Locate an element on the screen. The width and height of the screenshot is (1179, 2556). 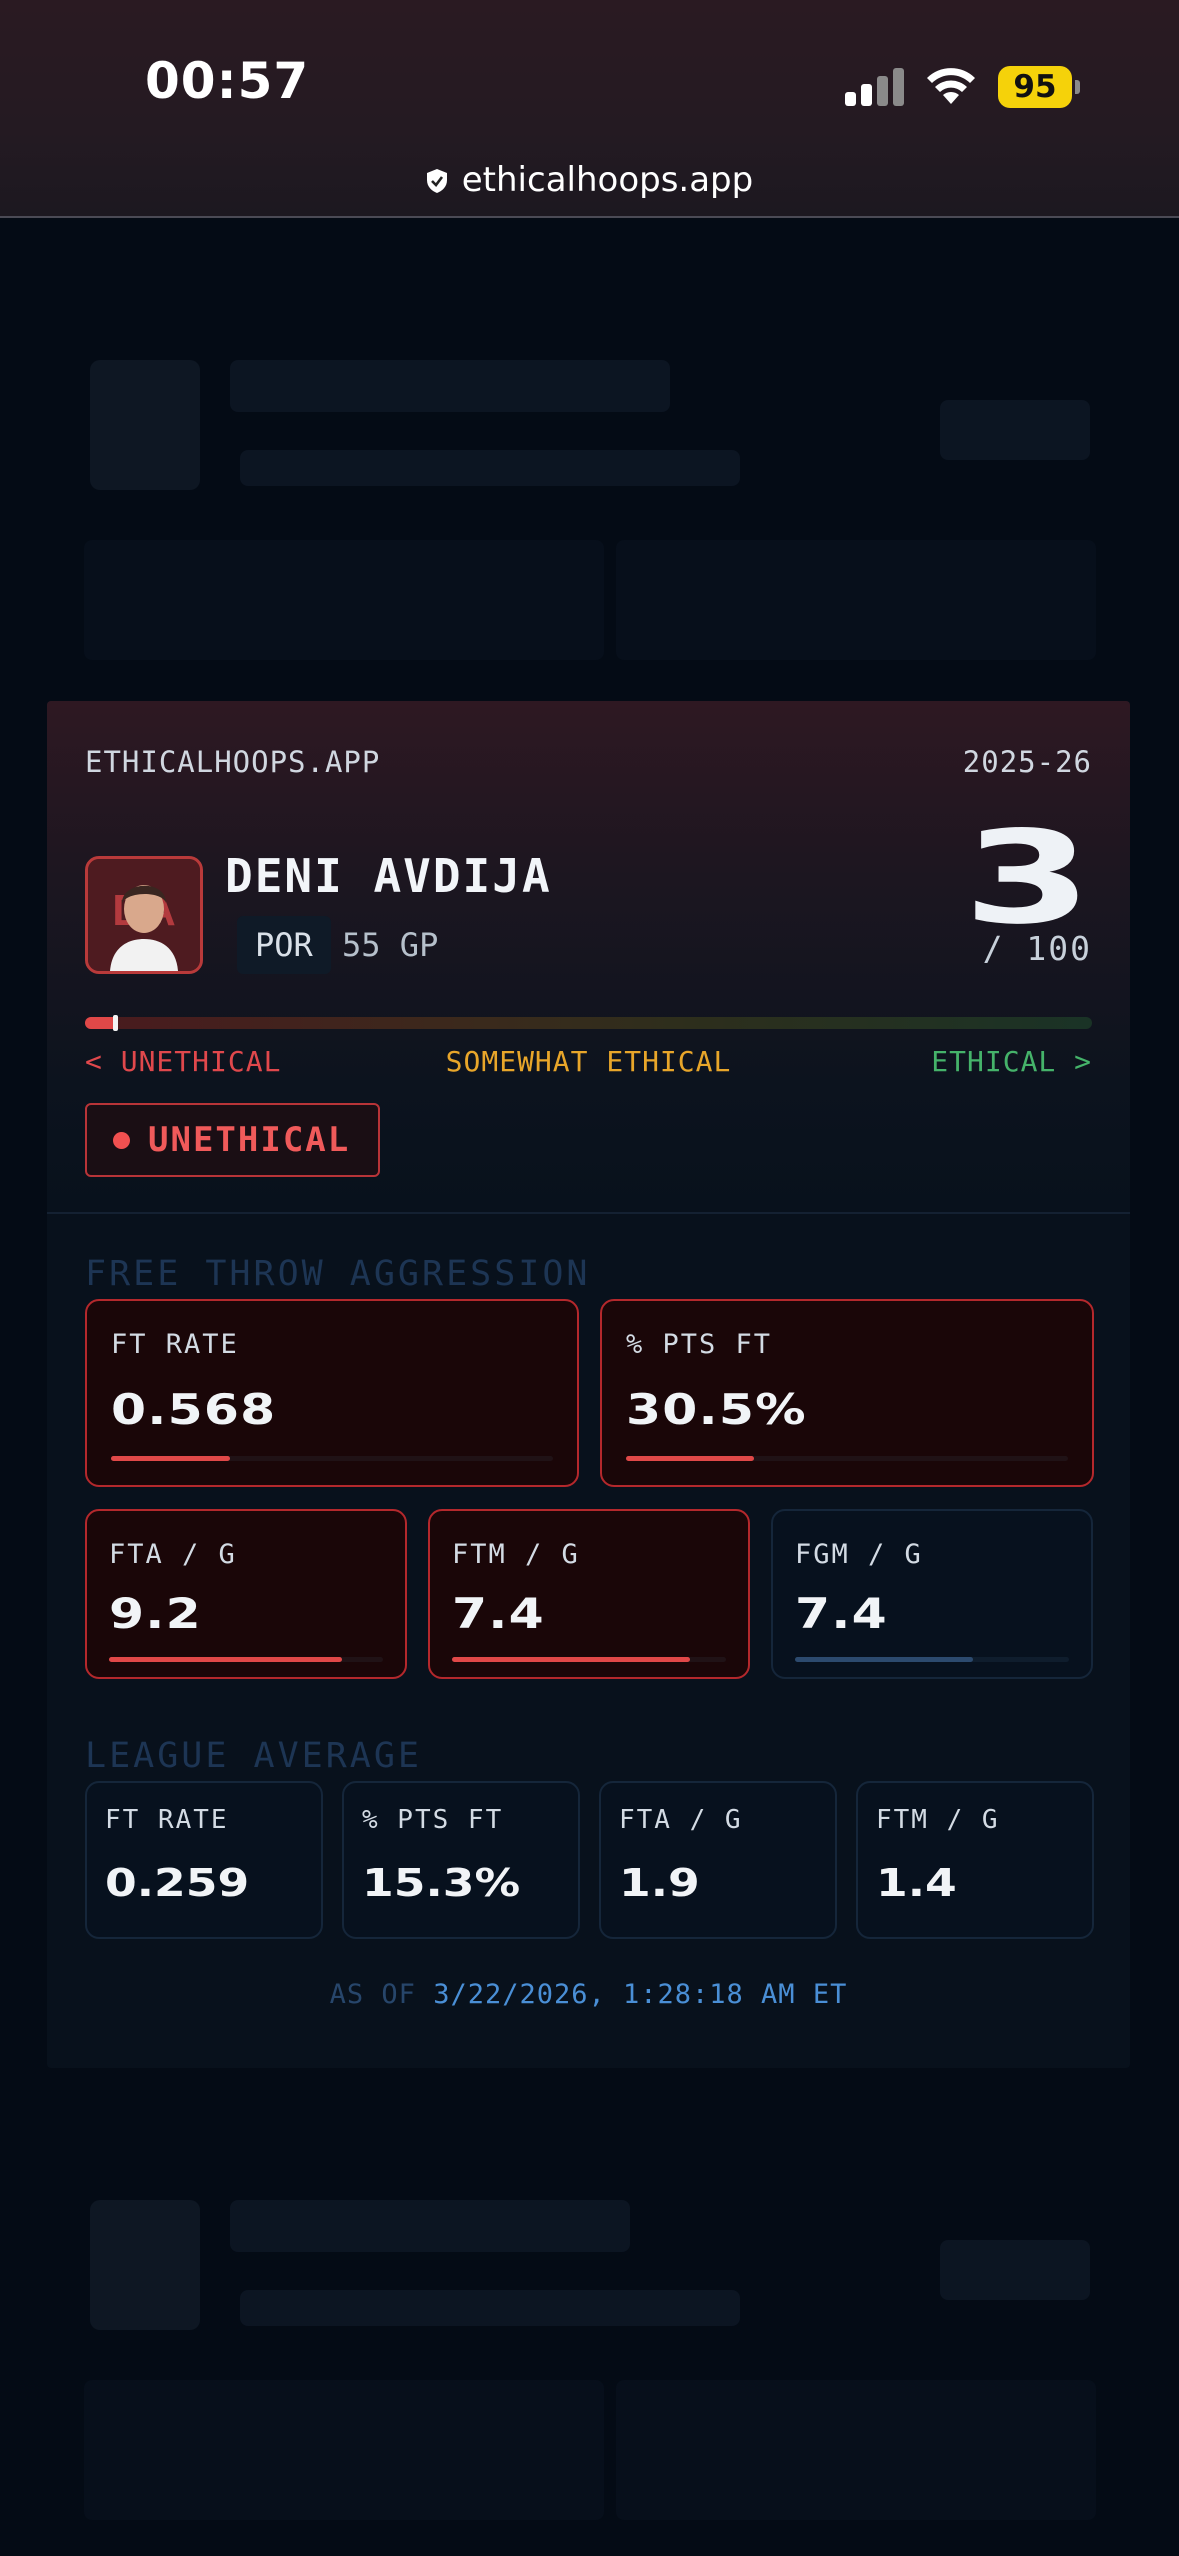
status-bar: 00:57 95 ethicalhoops.app is located at coordinates (589, 109).